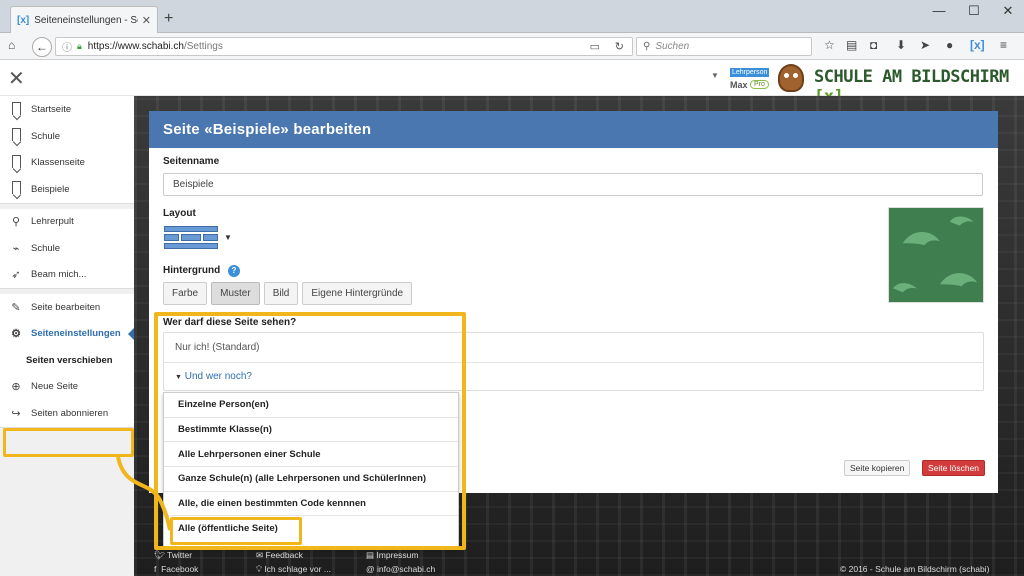 The image size is (1024, 576). What do you see at coordinates (16, 334) in the screenshot?
I see `gear-icon: ⚙` at bounding box center [16, 334].